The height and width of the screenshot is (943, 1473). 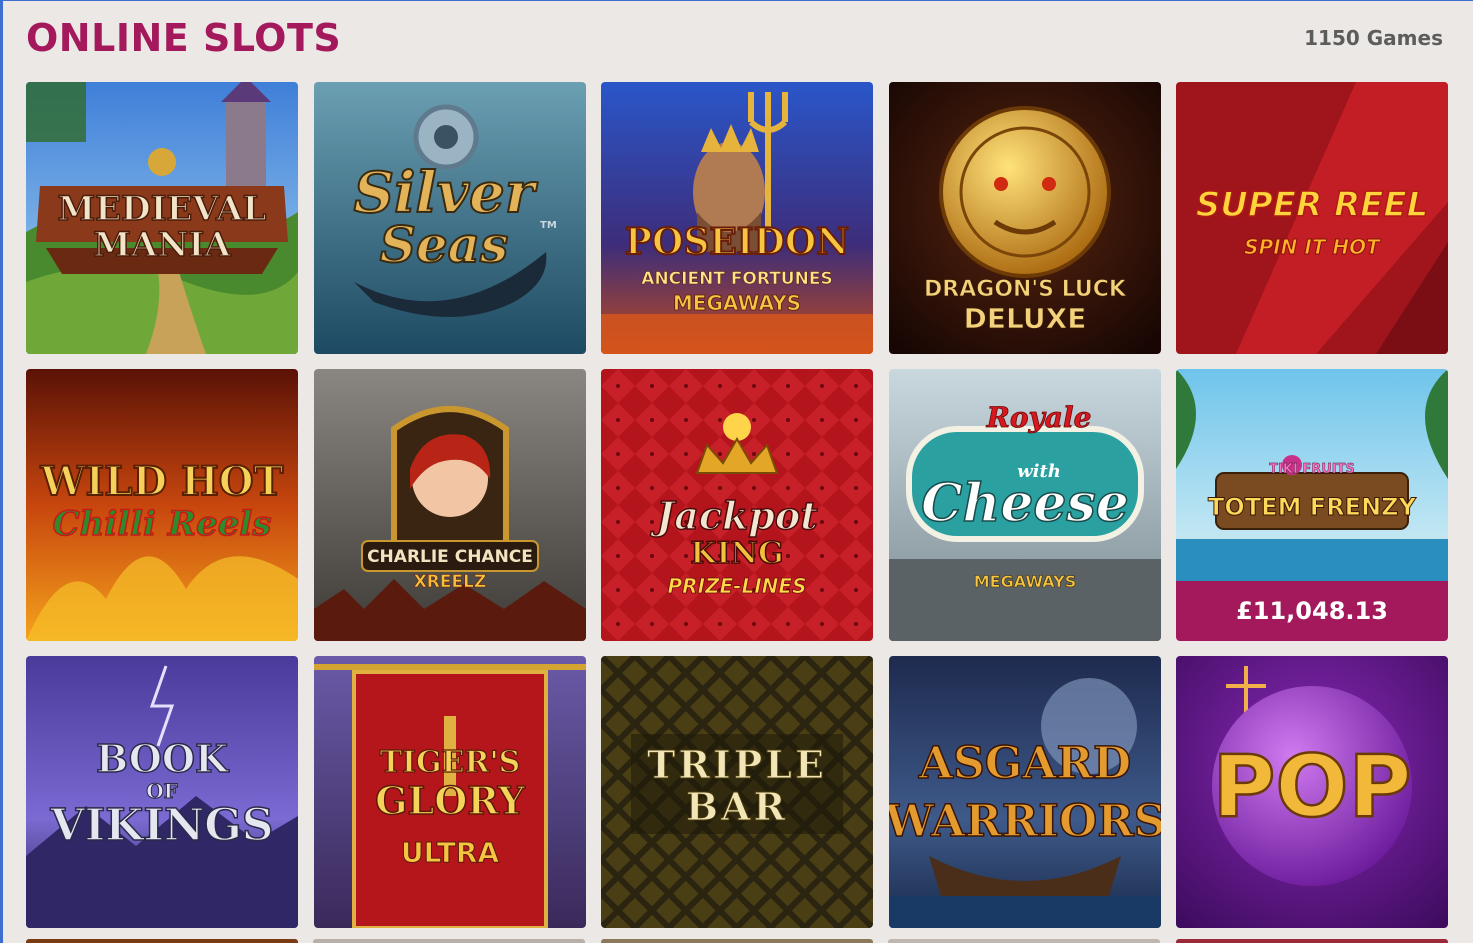 I want to click on game-title-line: CHARLIE CHANCE, so click(x=450, y=557).